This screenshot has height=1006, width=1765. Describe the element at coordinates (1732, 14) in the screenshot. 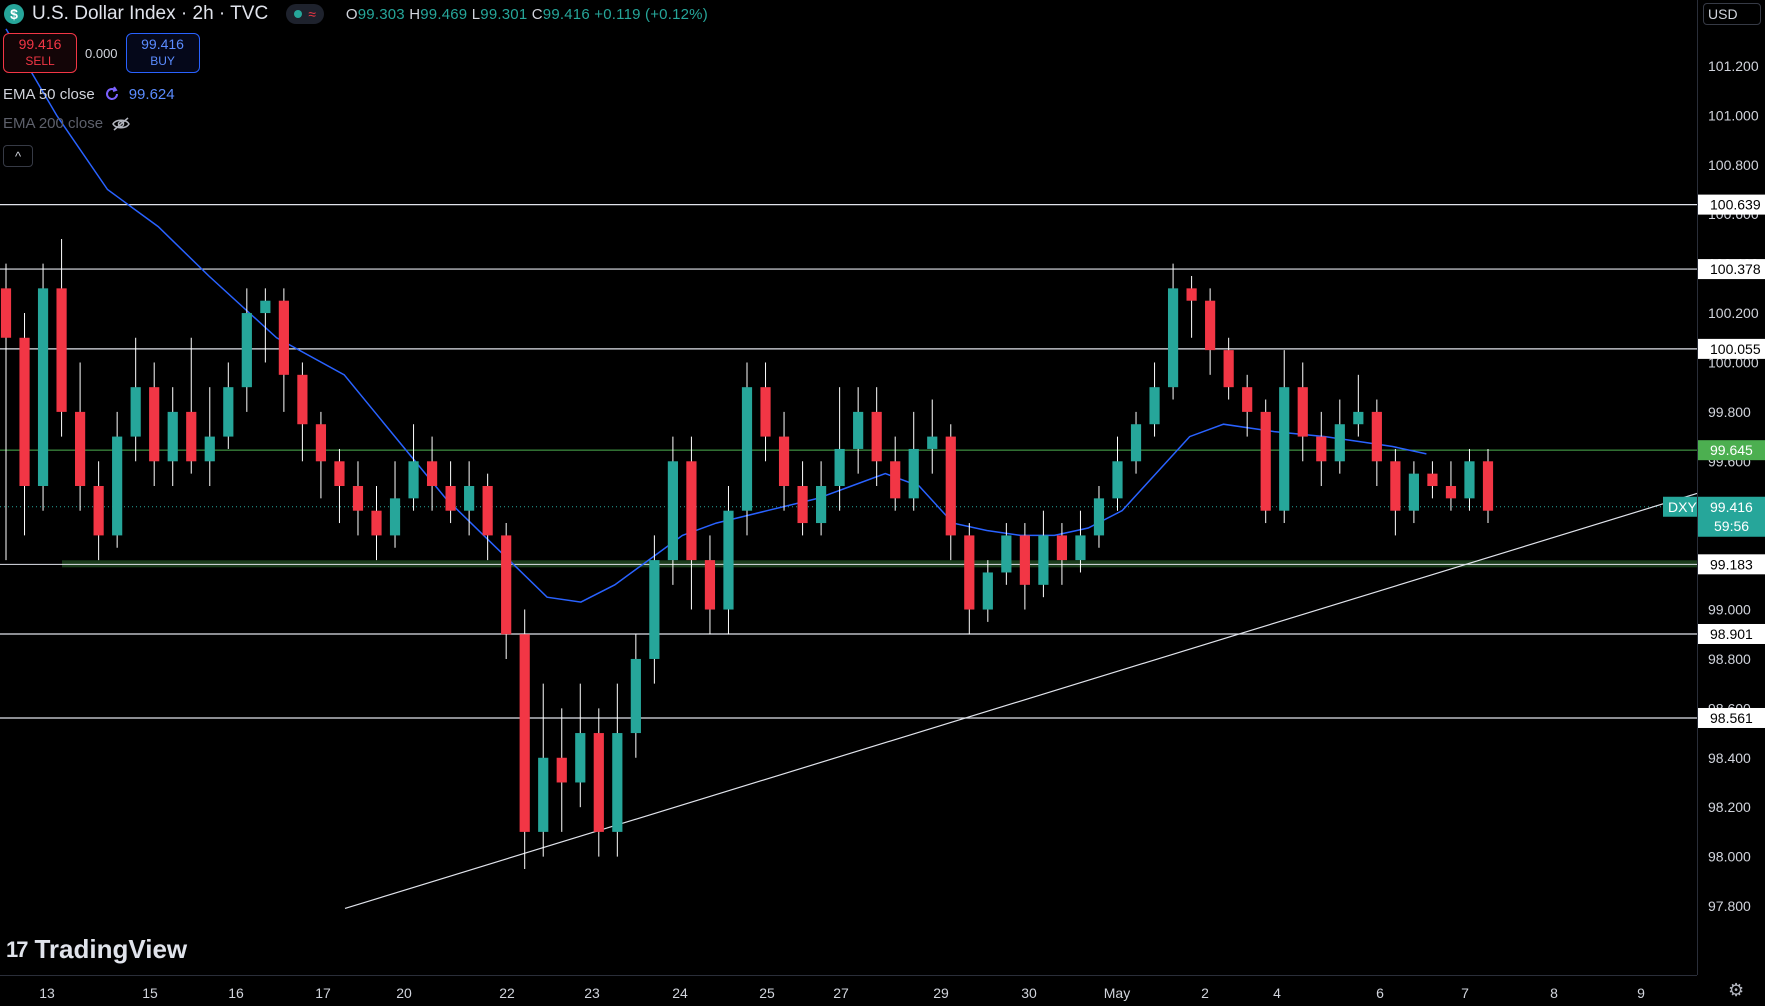

I see `currency-select: USD` at that location.